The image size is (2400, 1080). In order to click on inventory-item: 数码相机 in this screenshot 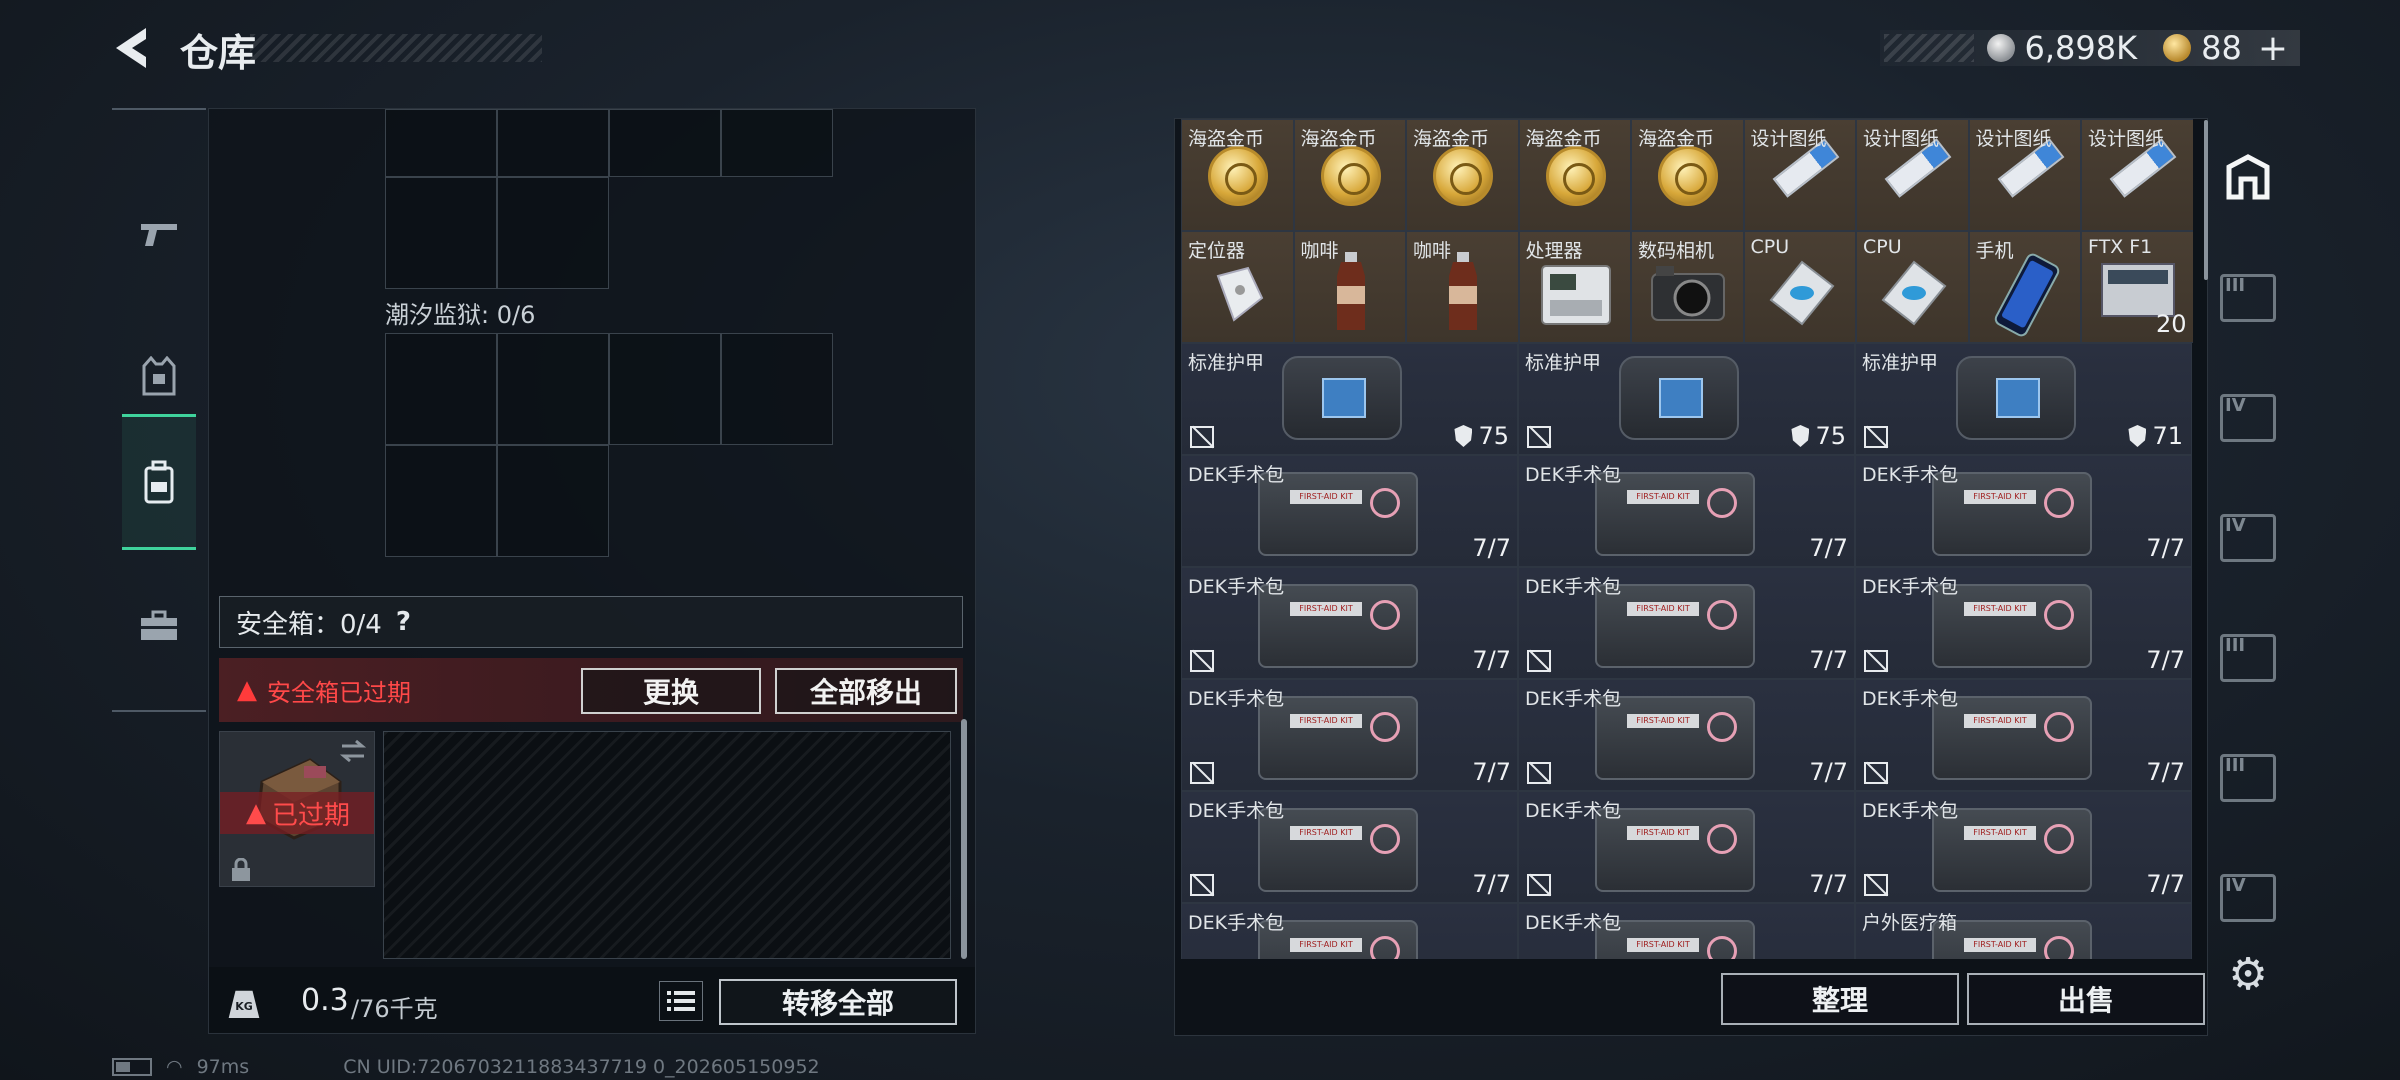, I will do `click(1687, 287)`.